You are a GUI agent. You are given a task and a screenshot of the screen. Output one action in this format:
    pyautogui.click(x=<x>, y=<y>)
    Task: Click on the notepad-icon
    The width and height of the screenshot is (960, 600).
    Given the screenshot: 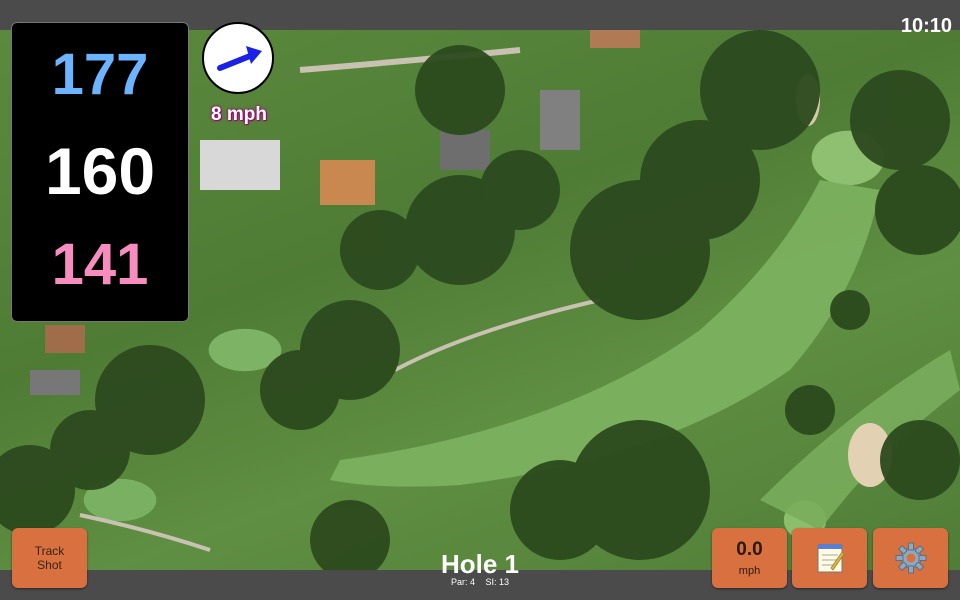 What is the action you would take?
    pyautogui.click(x=831, y=558)
    